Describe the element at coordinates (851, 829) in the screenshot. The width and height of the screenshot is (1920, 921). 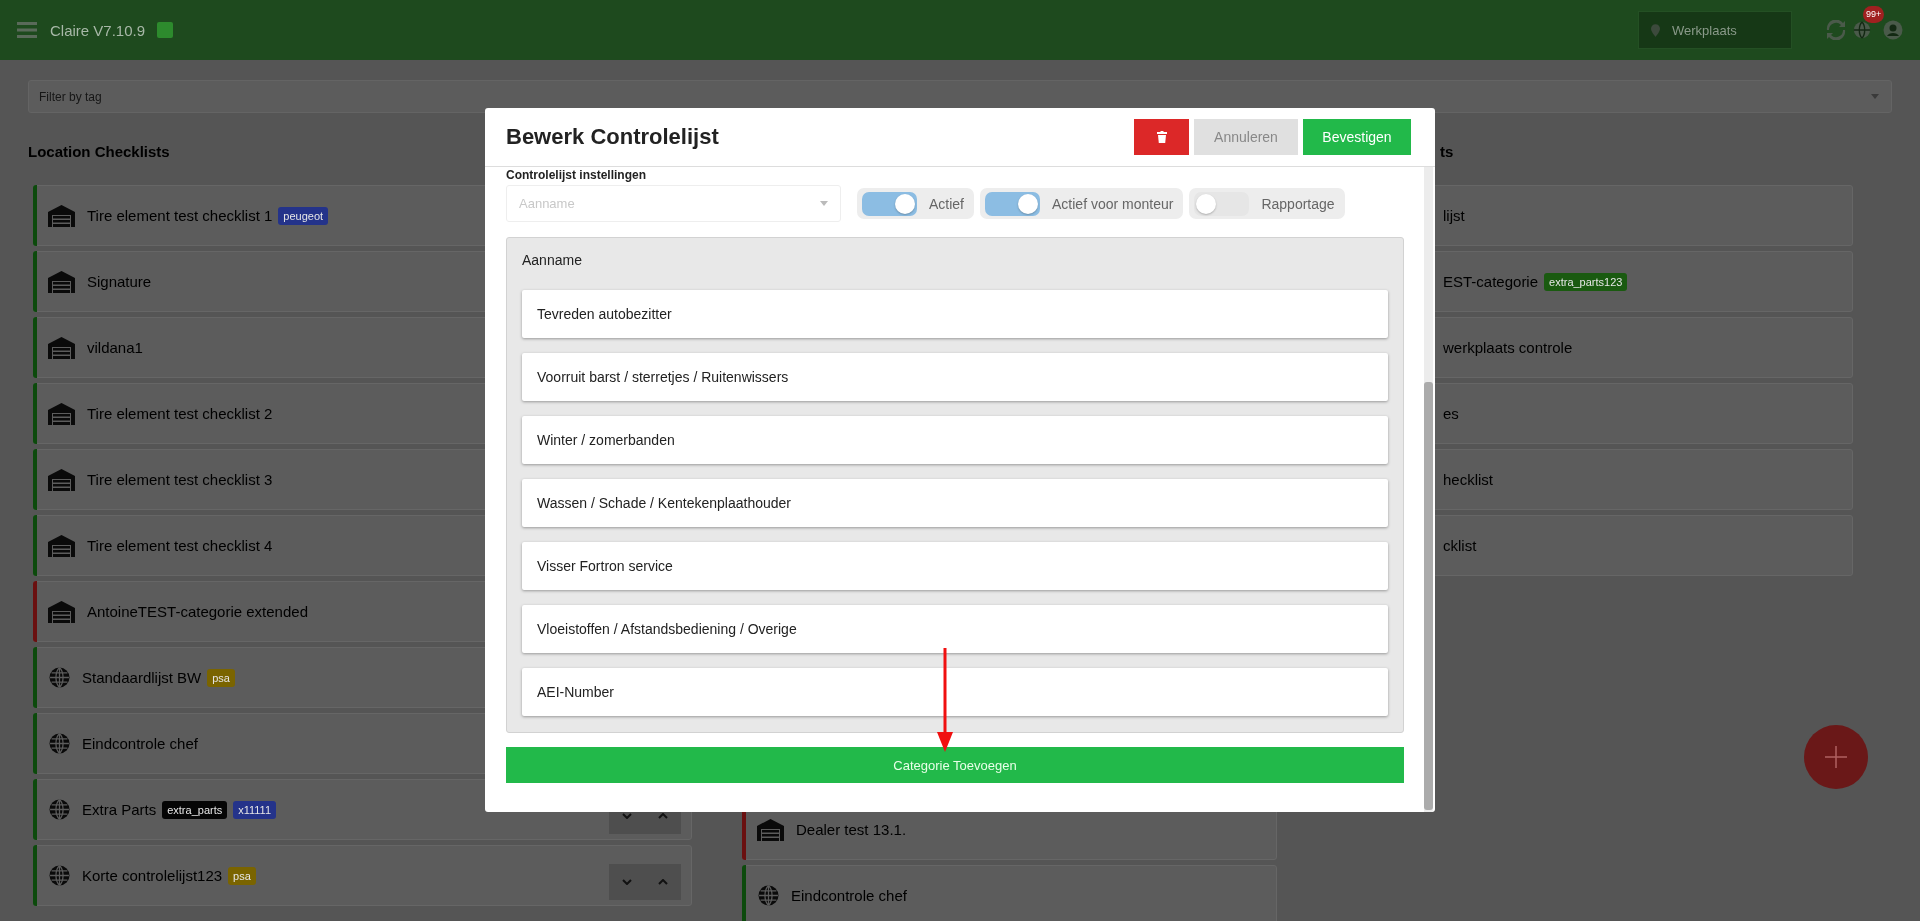
I see `checklist-name: Dealer test 13.1.` at that location.